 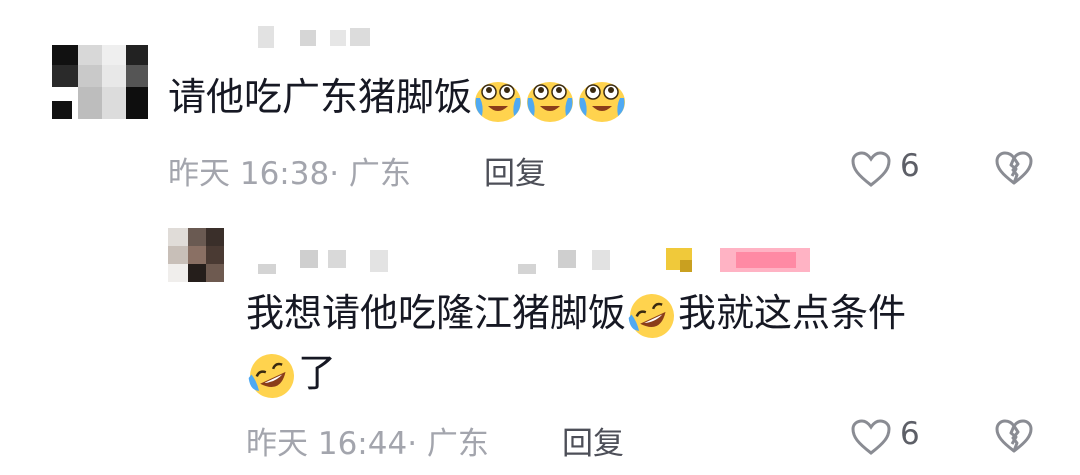 I want to click on reply-text-line1: 我想请他吃隆江猪脚饭, so click(x=436, y=313).